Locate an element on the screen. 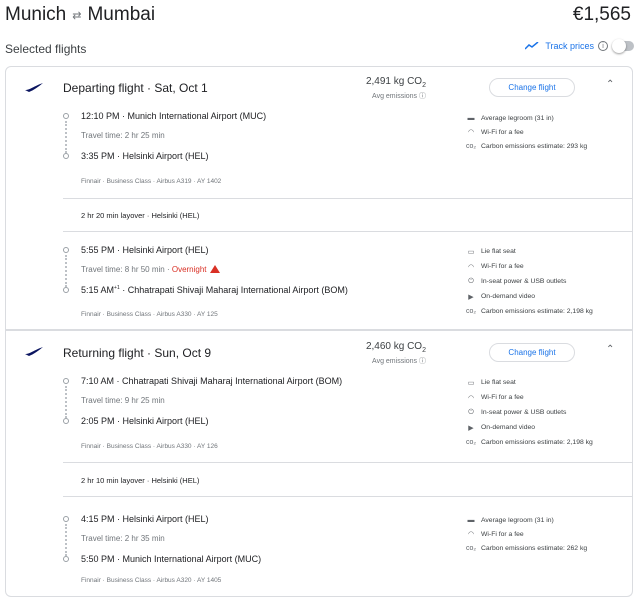 The width and height of the screenshot is (640, 602). departing-co2: 2,491 kg CO2 is located at coordinates (395, 82).